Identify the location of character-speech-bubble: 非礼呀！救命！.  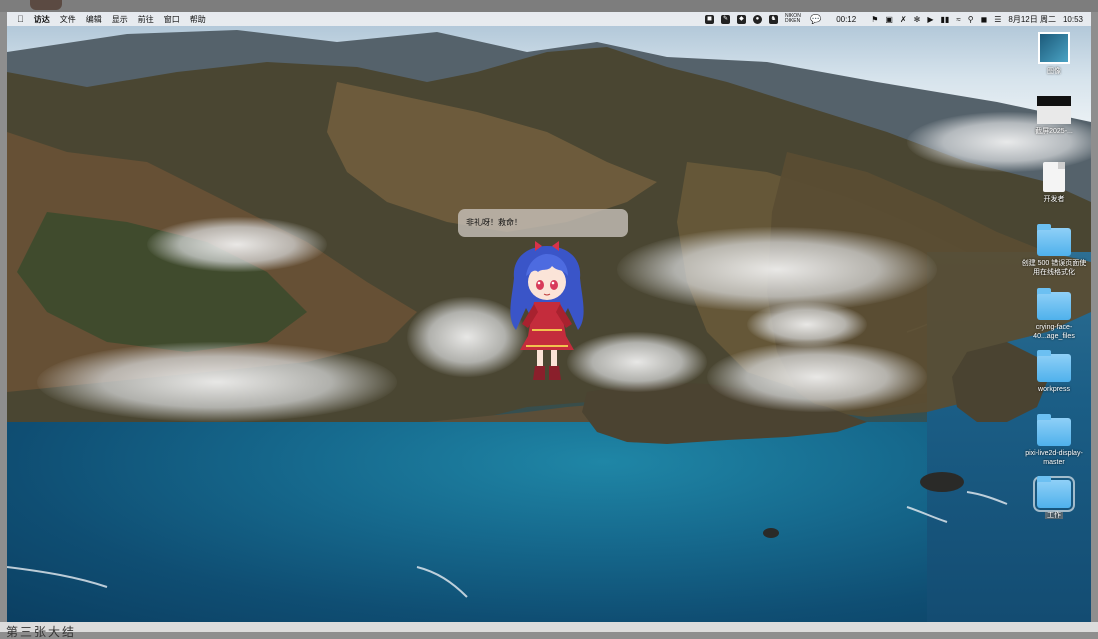
(543, 223).